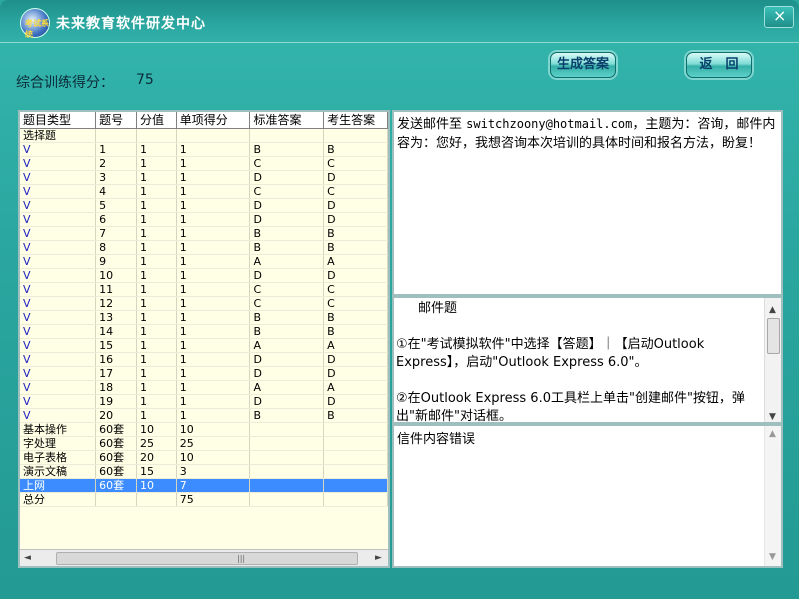 Image resolution: width=799 pixels, height=599 pixels. What do you see at coordinates (204, 401) in the screenshot?
I see `table-row: V 19 1 1 D D` at bounding box center [204, 401].